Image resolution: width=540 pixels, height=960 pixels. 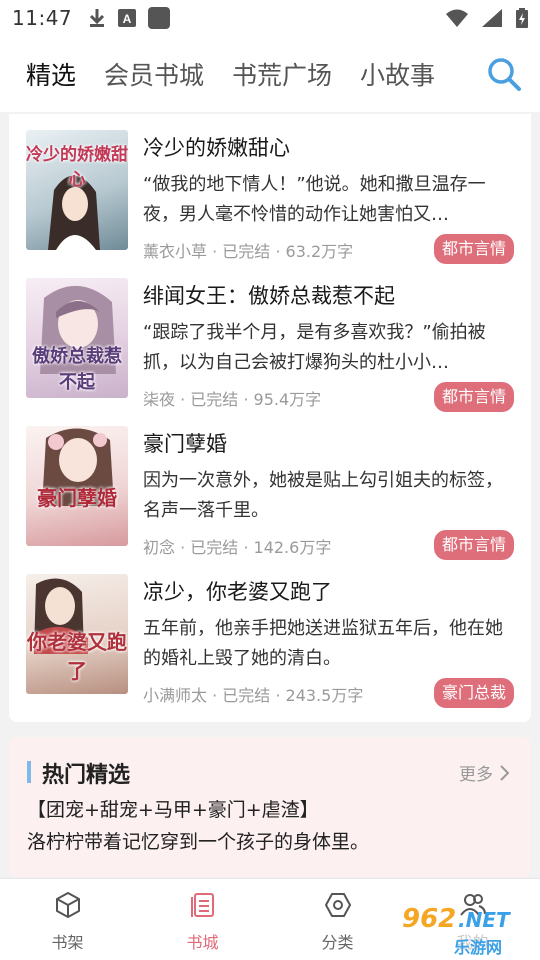 What do you see at coordinates (337, 905) in the screenshot?
I see `hexagon-icon` at bounding box center [337, 905].